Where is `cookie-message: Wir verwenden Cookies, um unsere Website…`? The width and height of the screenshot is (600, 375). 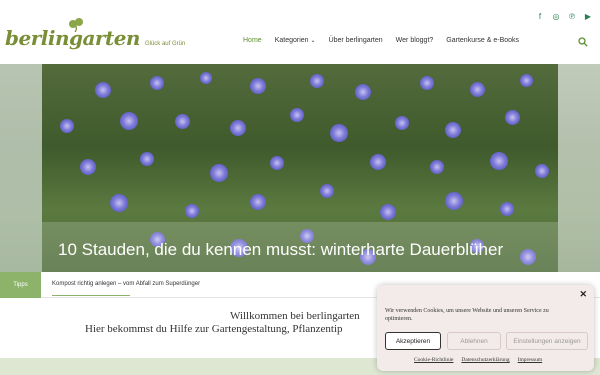 cookie-message: Wir verwenden Cookies, um unsere Website… is located at coordinates (467, 315).